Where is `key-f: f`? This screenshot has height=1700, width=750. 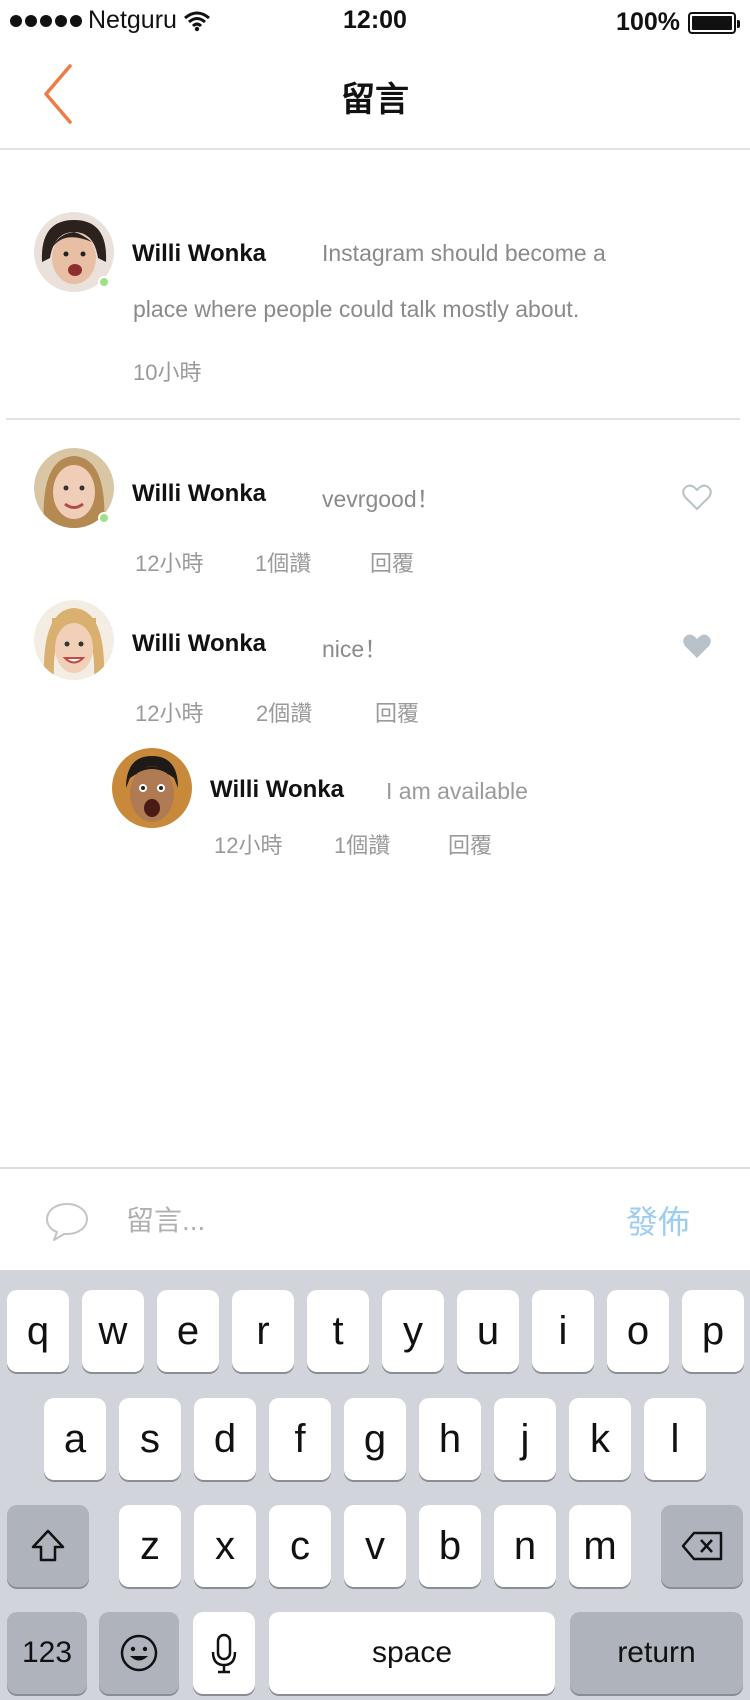 key-f: f is located at coordinates (300, 1439).